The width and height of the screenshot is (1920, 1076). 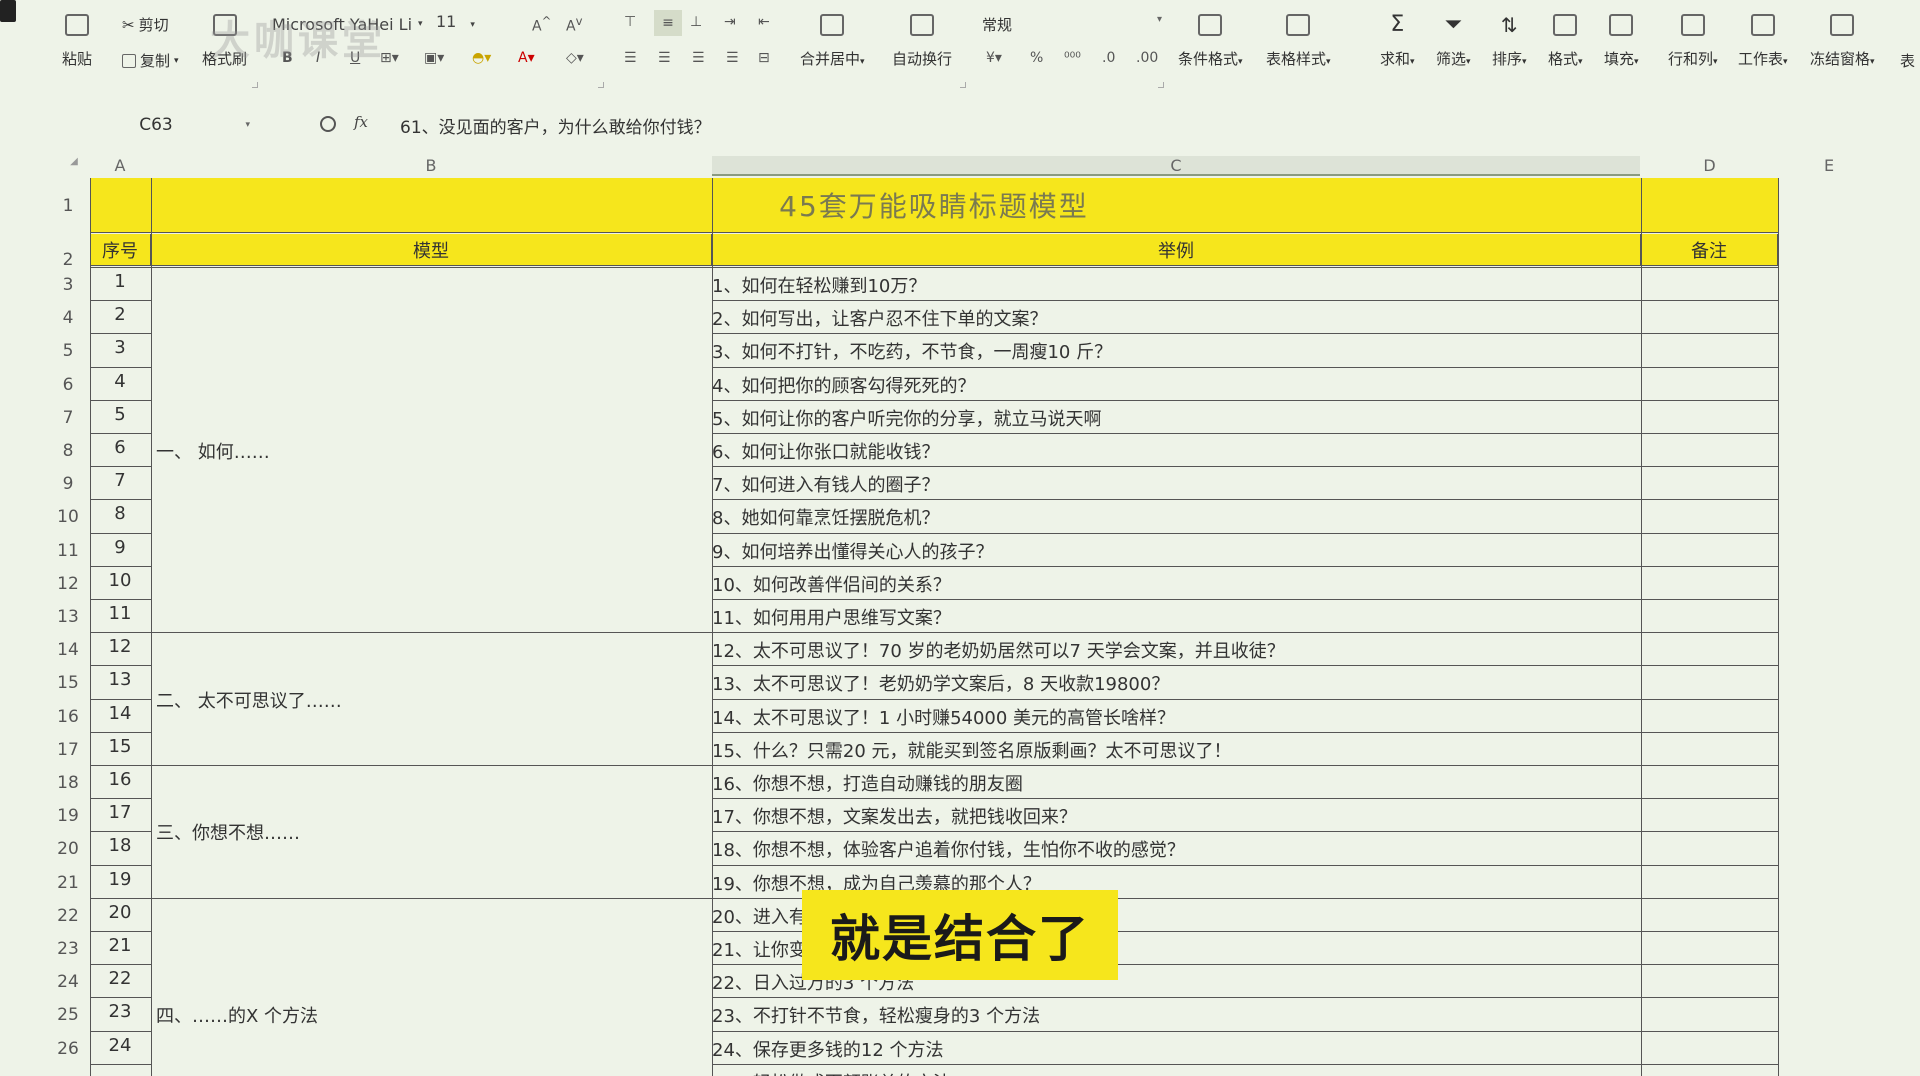 I want to click on seq-cell: 2, so click(x=120, y=314).